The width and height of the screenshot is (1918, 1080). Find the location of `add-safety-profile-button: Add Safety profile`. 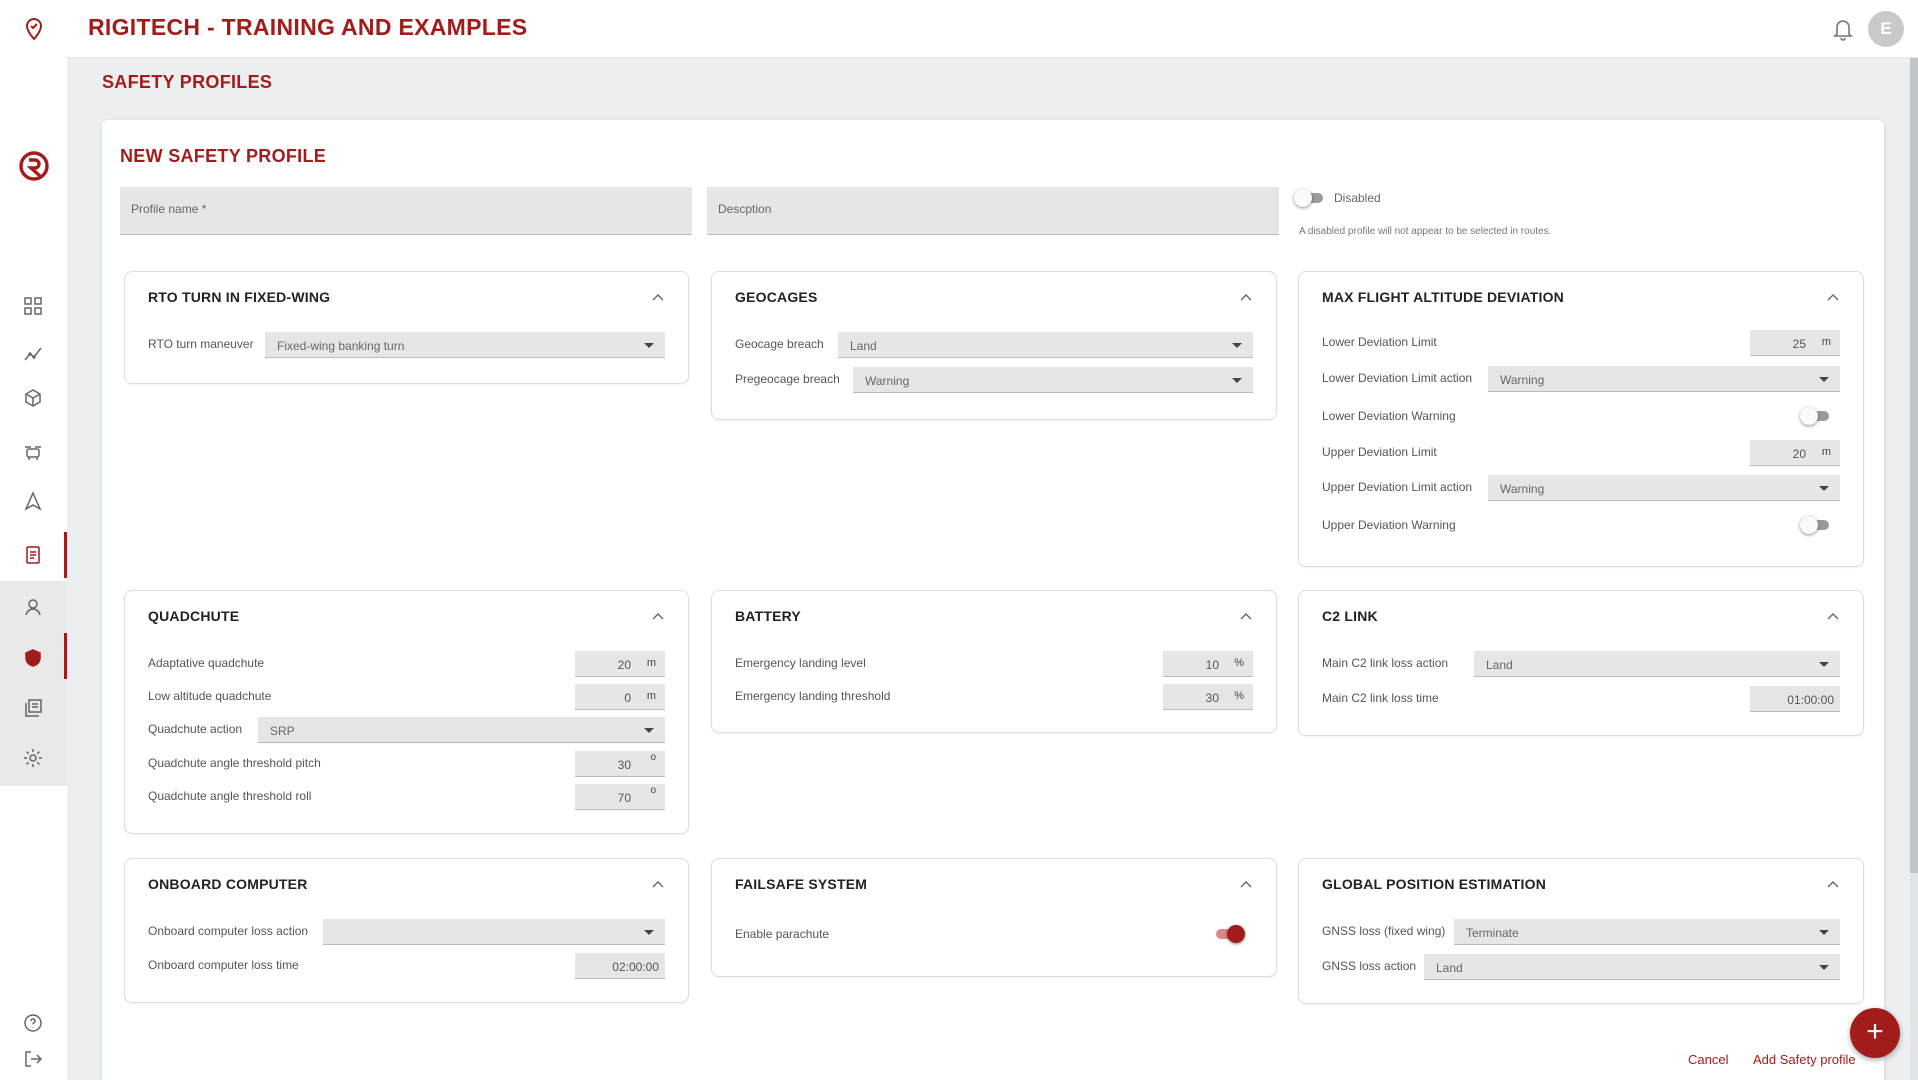

add-safety-profile-button: Add Safety profile is located at coordinates (1804, 1059).